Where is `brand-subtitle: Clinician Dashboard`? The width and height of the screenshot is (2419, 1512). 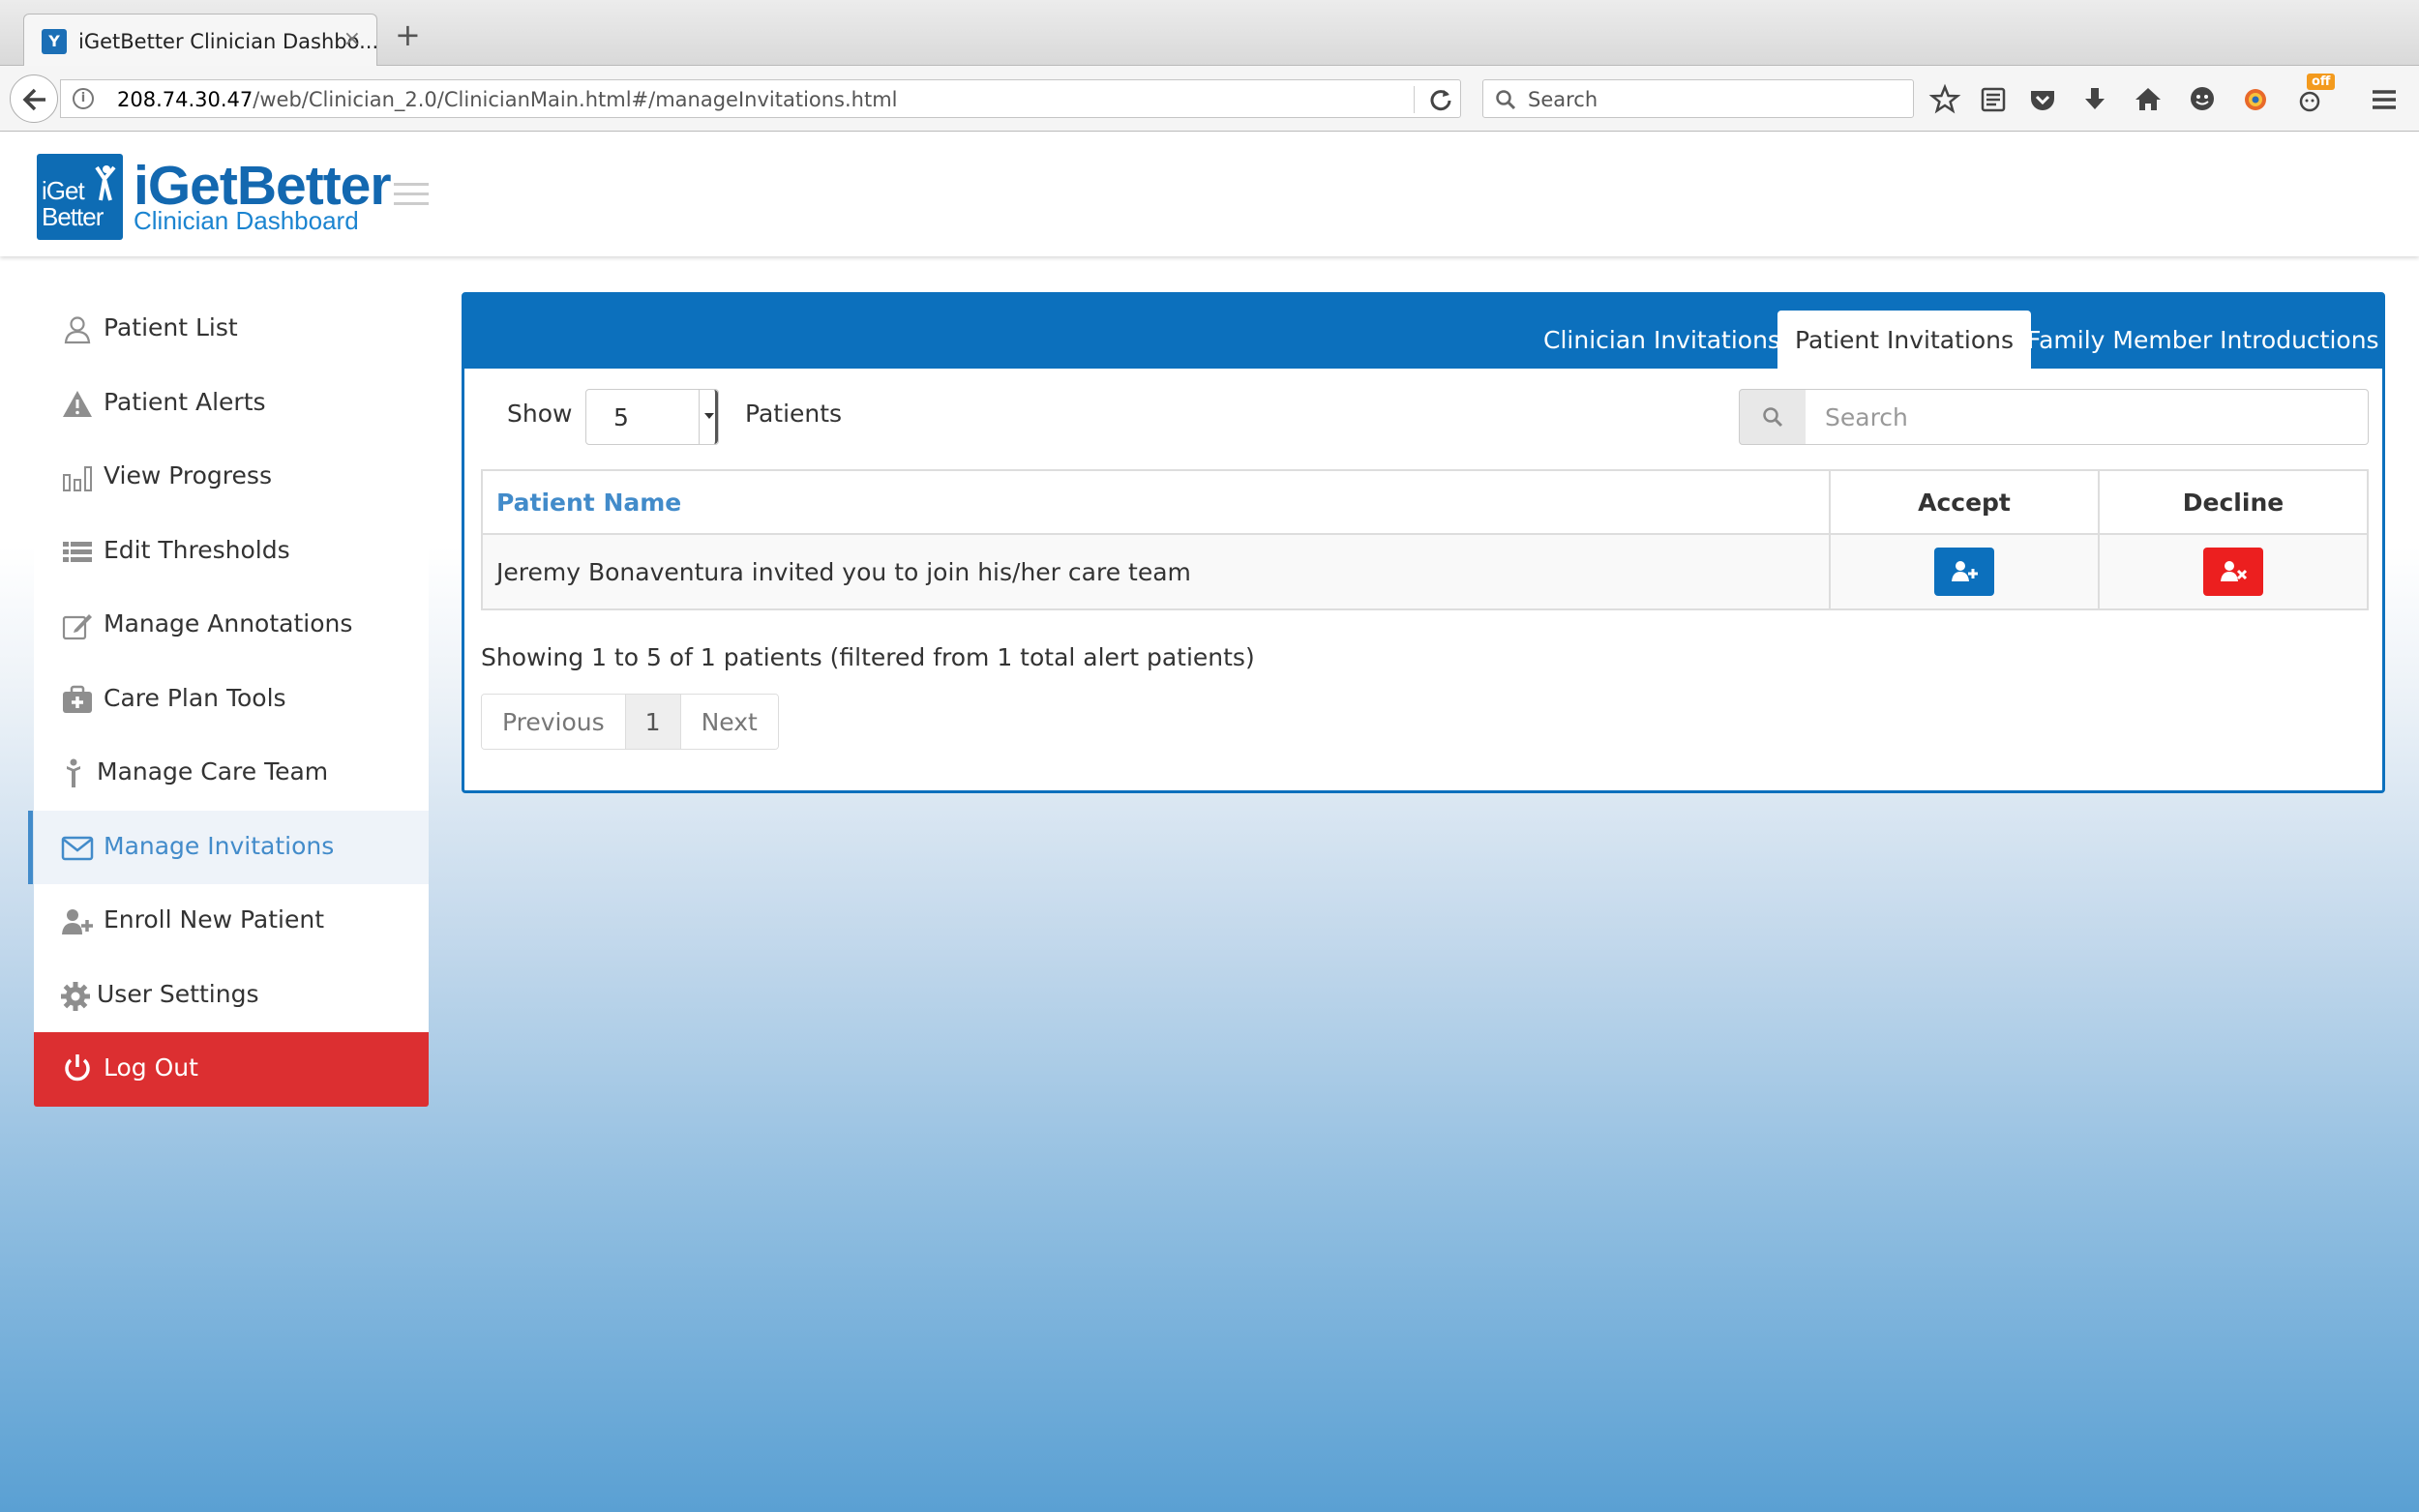 brand-subtitle: Clinician Dashboard is located at coordinates (247, 221).